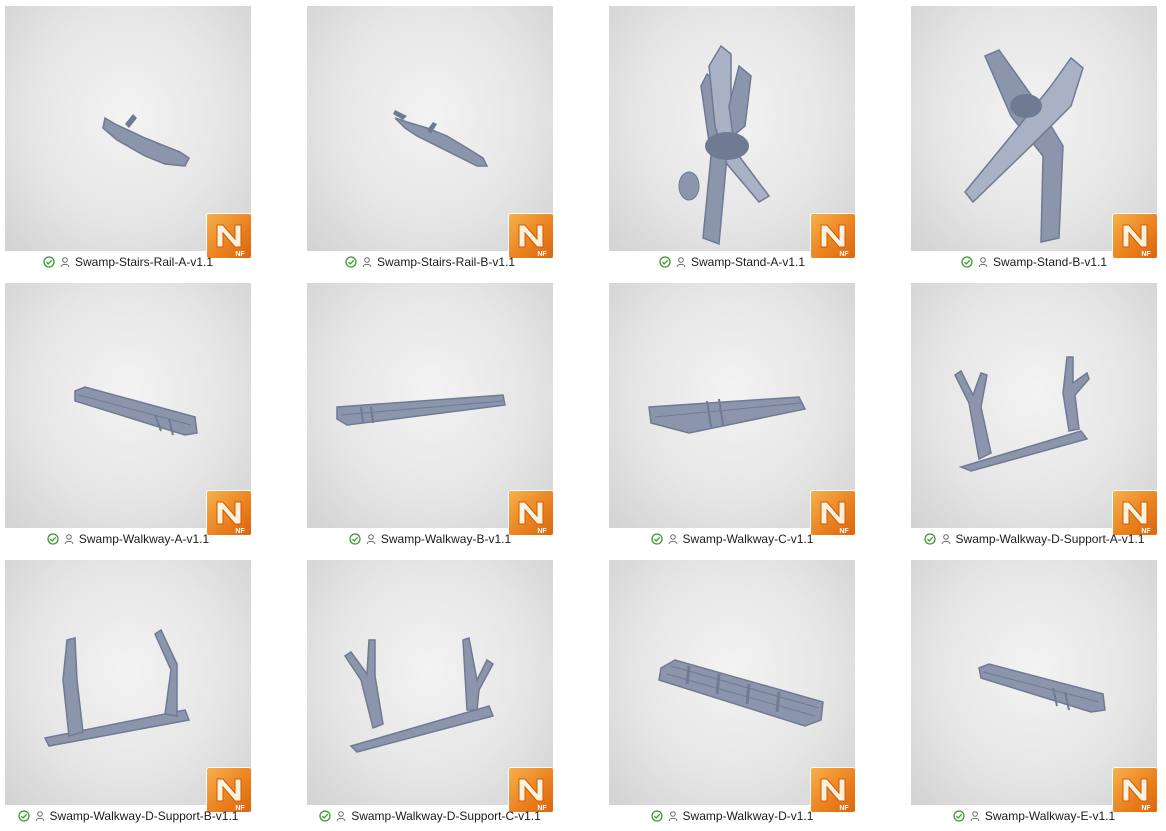 The height and width of the screenshot is (831, 1166). Describe the element at coordinates (144, 816) in the screenshot. I see `file-name: Swamp-Walkway-D-Support-B-v1.1` at that location.